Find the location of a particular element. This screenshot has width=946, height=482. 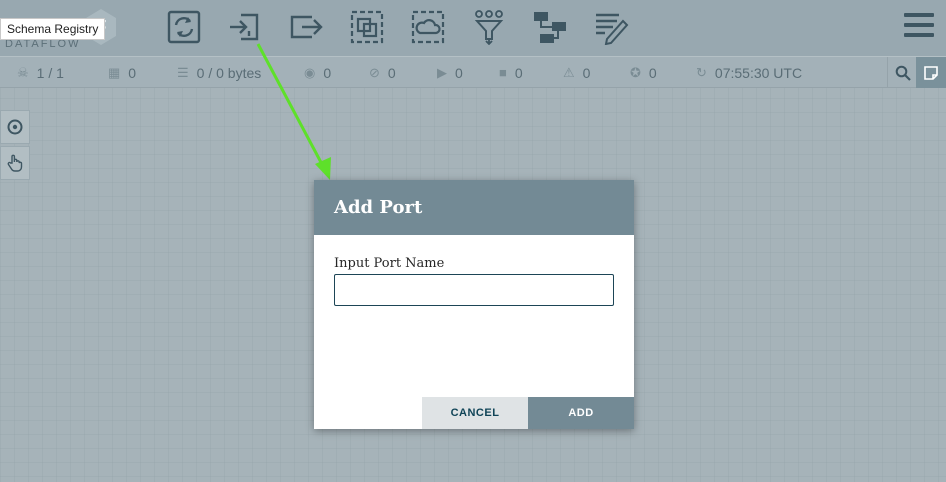

search-icon is located at coordinates (903, 73).